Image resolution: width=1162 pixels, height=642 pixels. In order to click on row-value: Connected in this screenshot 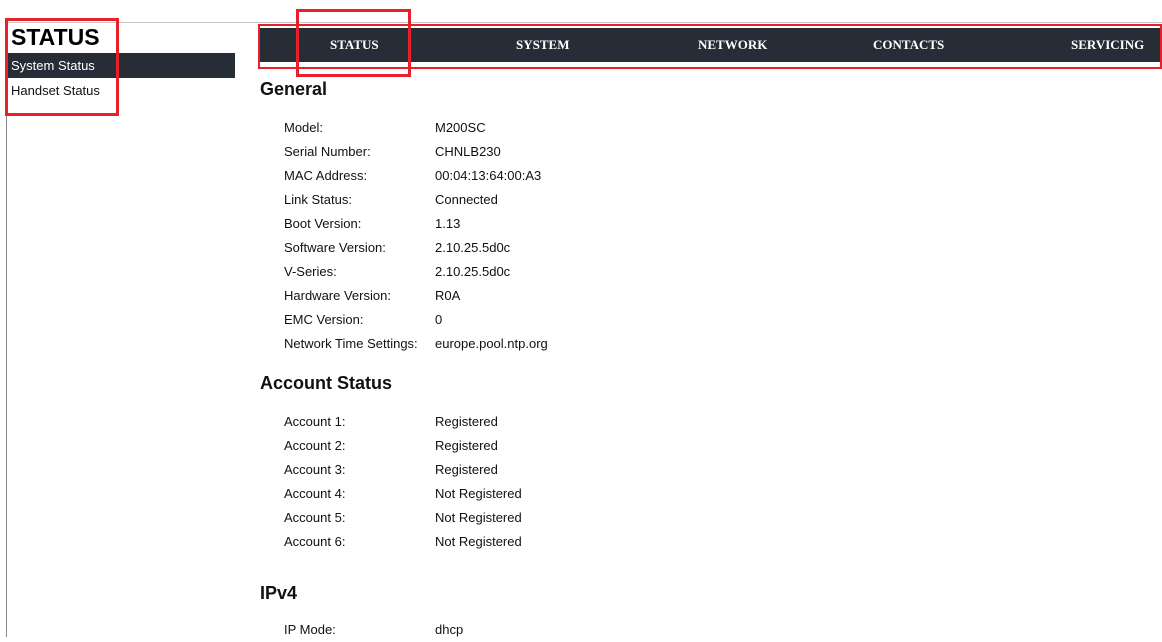, I will do `click(466, 199)`.